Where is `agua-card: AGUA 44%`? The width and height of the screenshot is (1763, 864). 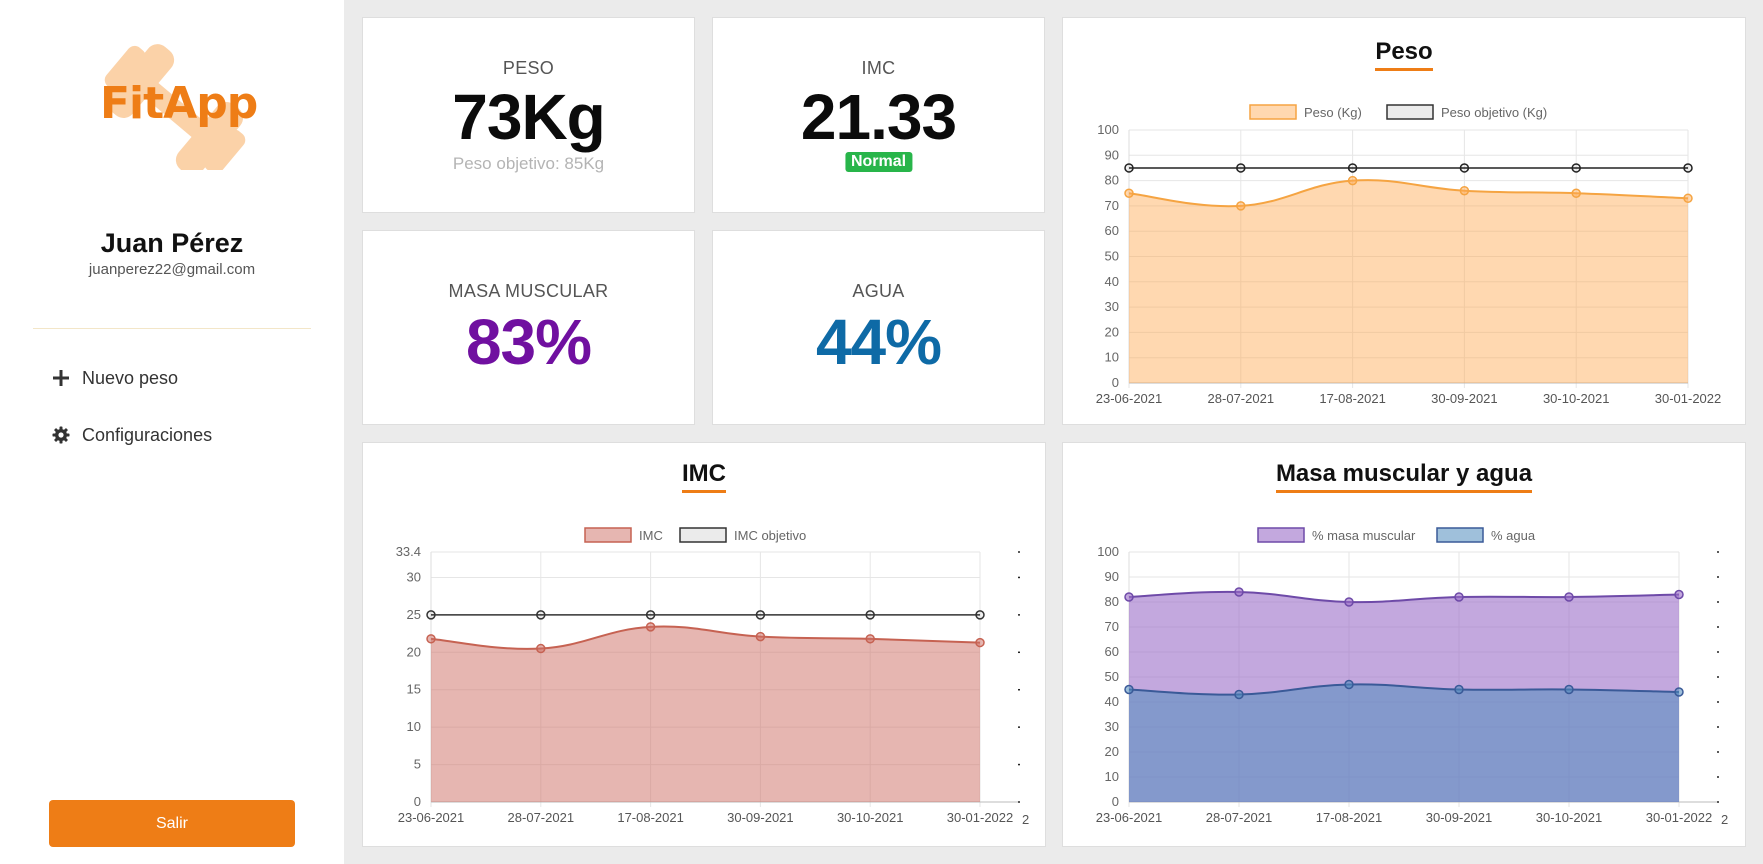 agua-card: AGUA 44% is located at coordinates (878, 327).